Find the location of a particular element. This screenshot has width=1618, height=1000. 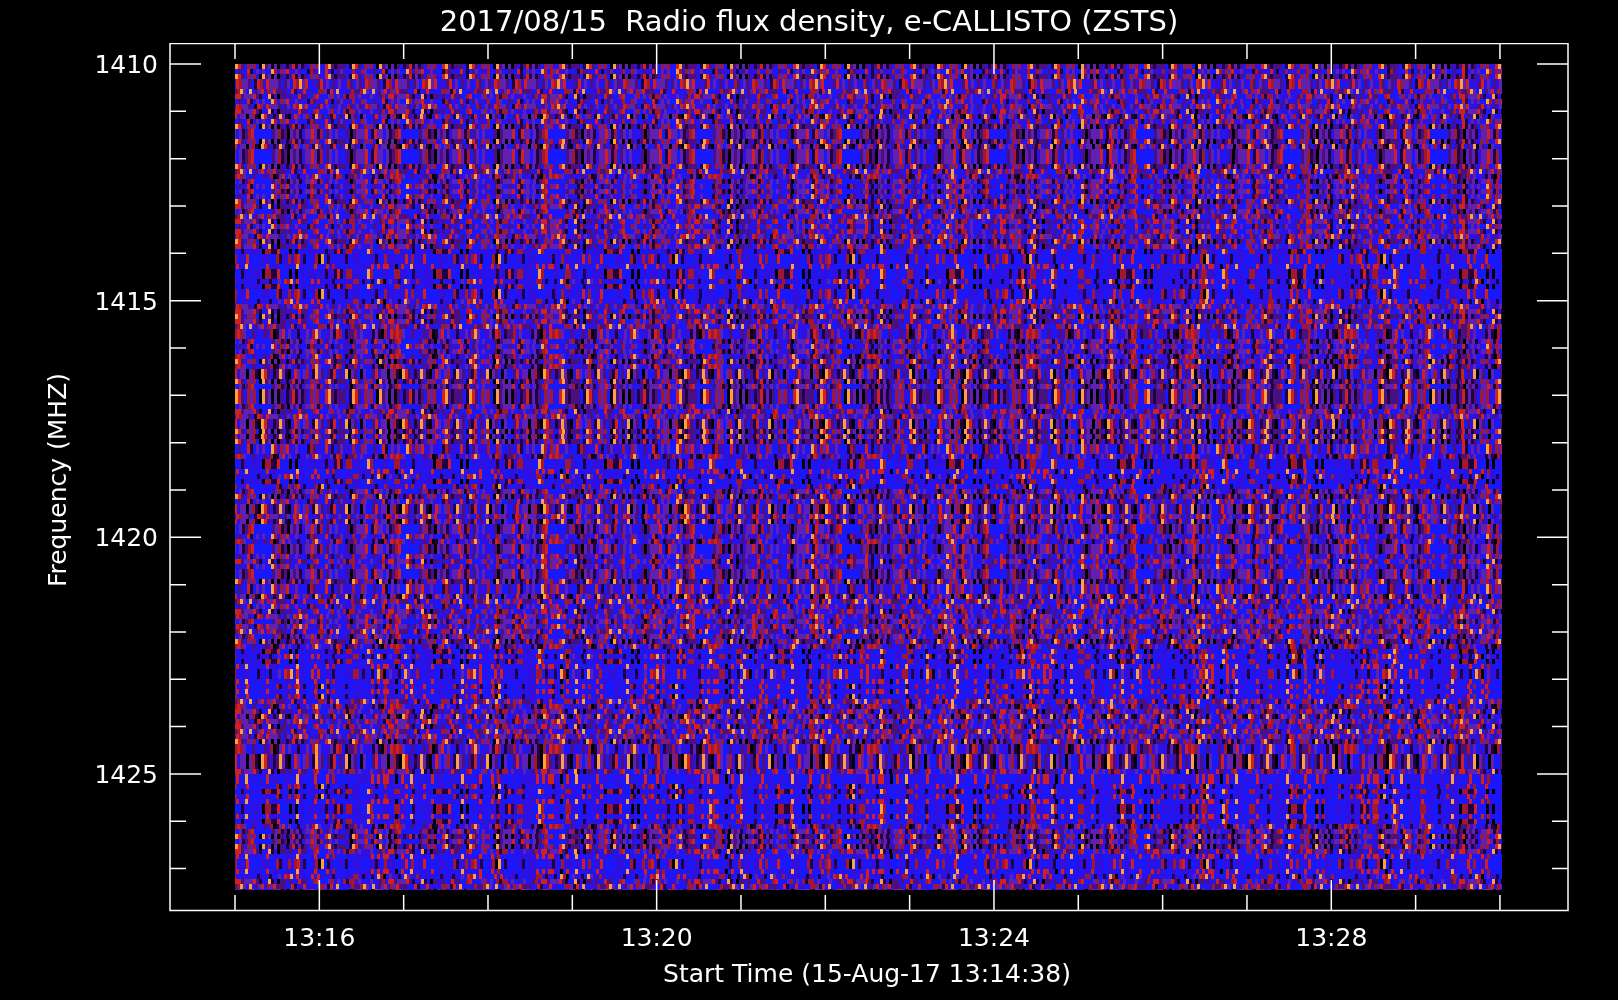

x-tick-label: 13:24 is located at coordinates (993, 937).